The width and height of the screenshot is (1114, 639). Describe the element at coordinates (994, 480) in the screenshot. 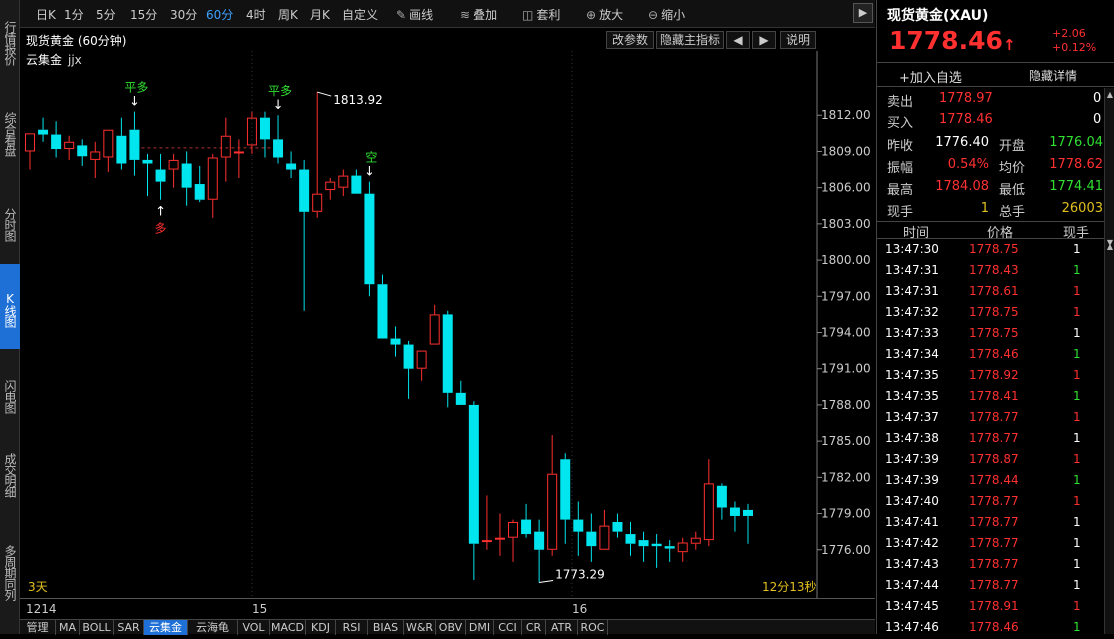

I see `tick-price: 1778.44` at that location.